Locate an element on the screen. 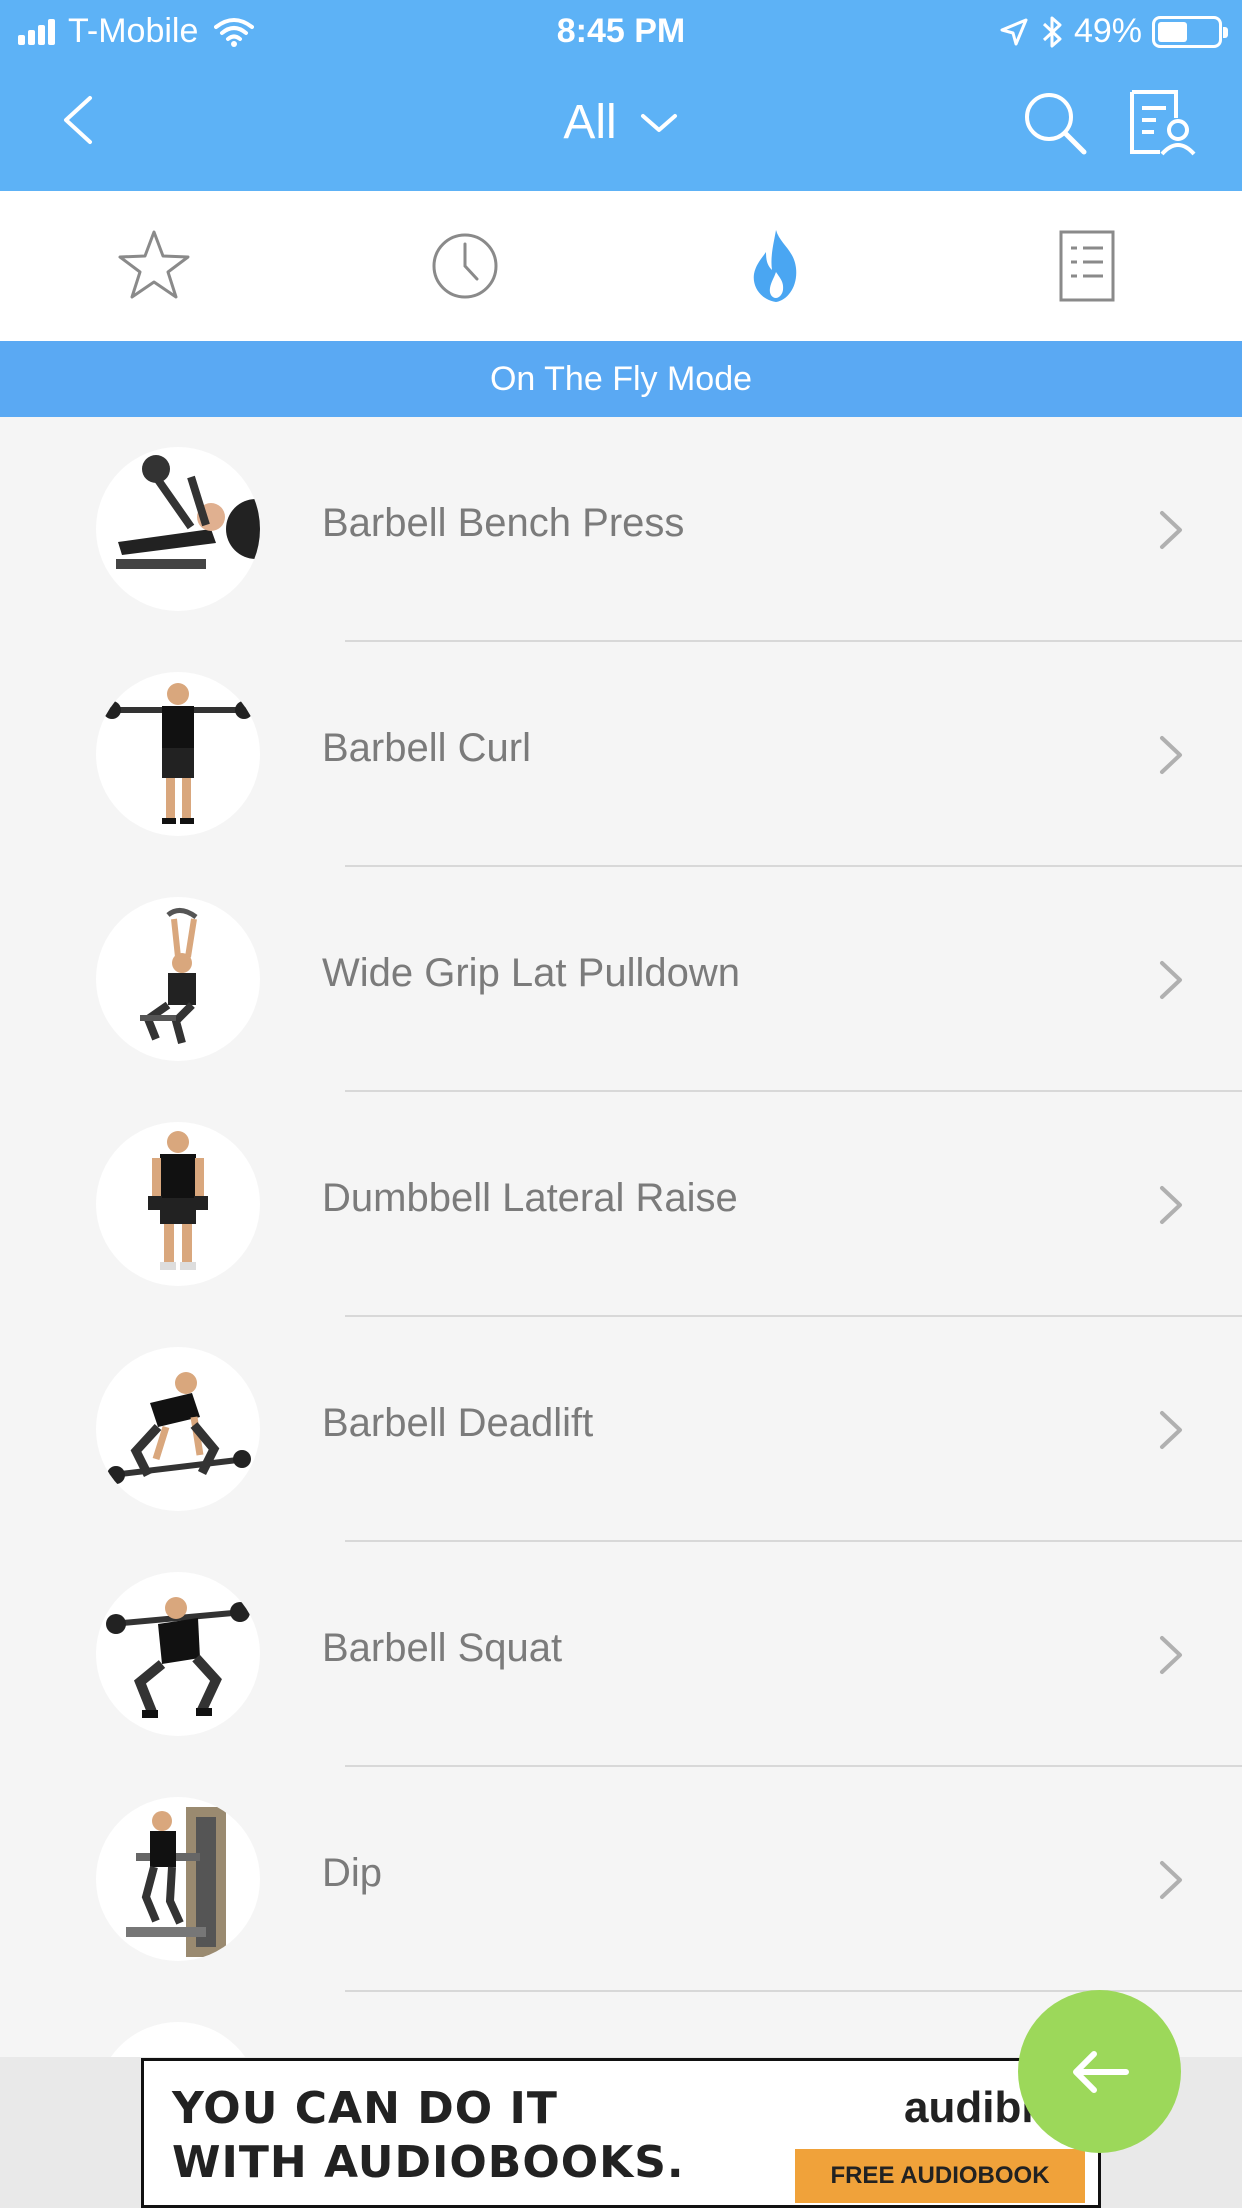 Image resolution: width=1242 pixels, height=2208 pixels. clock-icon is located at coordinates (465, 266).